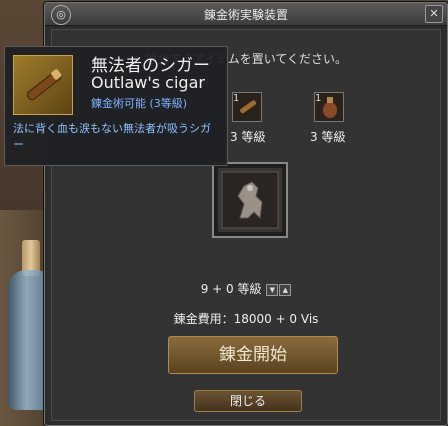 Image resolution: width=448 pixels, height=426 pixels. What do you see at coordinates (247, 107) in the screenshot?
I see `material-slot-1: 1` at bounding box center [247, 107].